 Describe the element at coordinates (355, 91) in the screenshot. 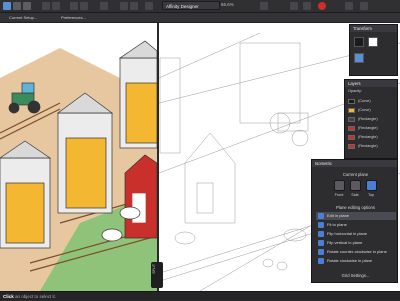

I see `opacity-label: Opacity:` at that location.